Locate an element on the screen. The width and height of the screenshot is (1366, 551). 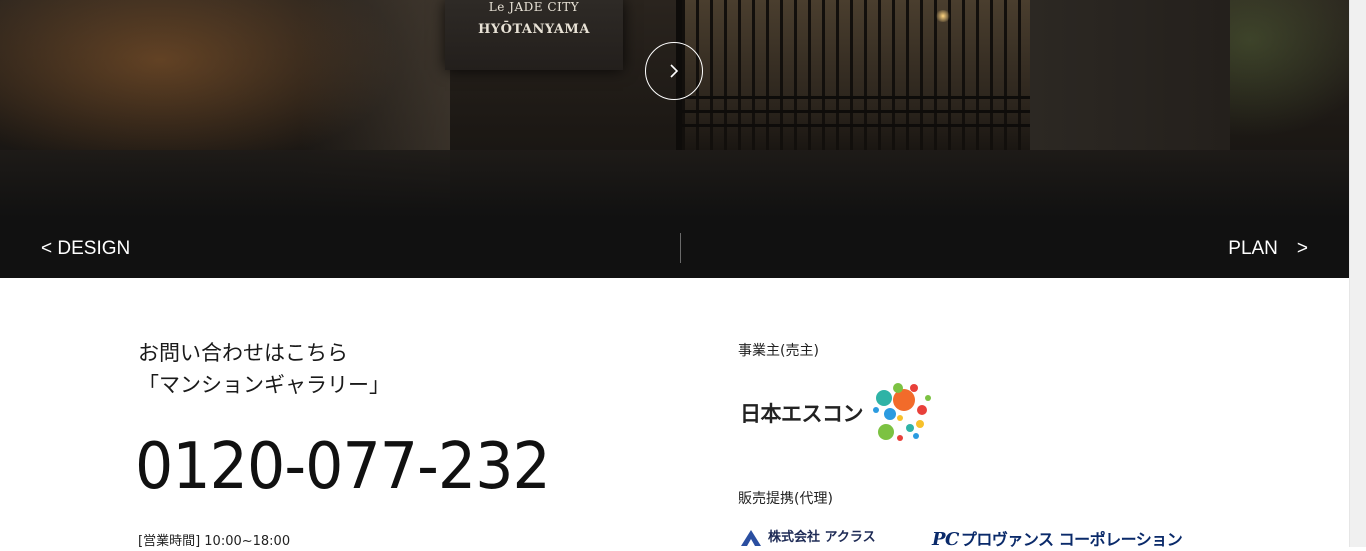
prev-page-link-design: < DESIGN is located at coordinates (85, 248).